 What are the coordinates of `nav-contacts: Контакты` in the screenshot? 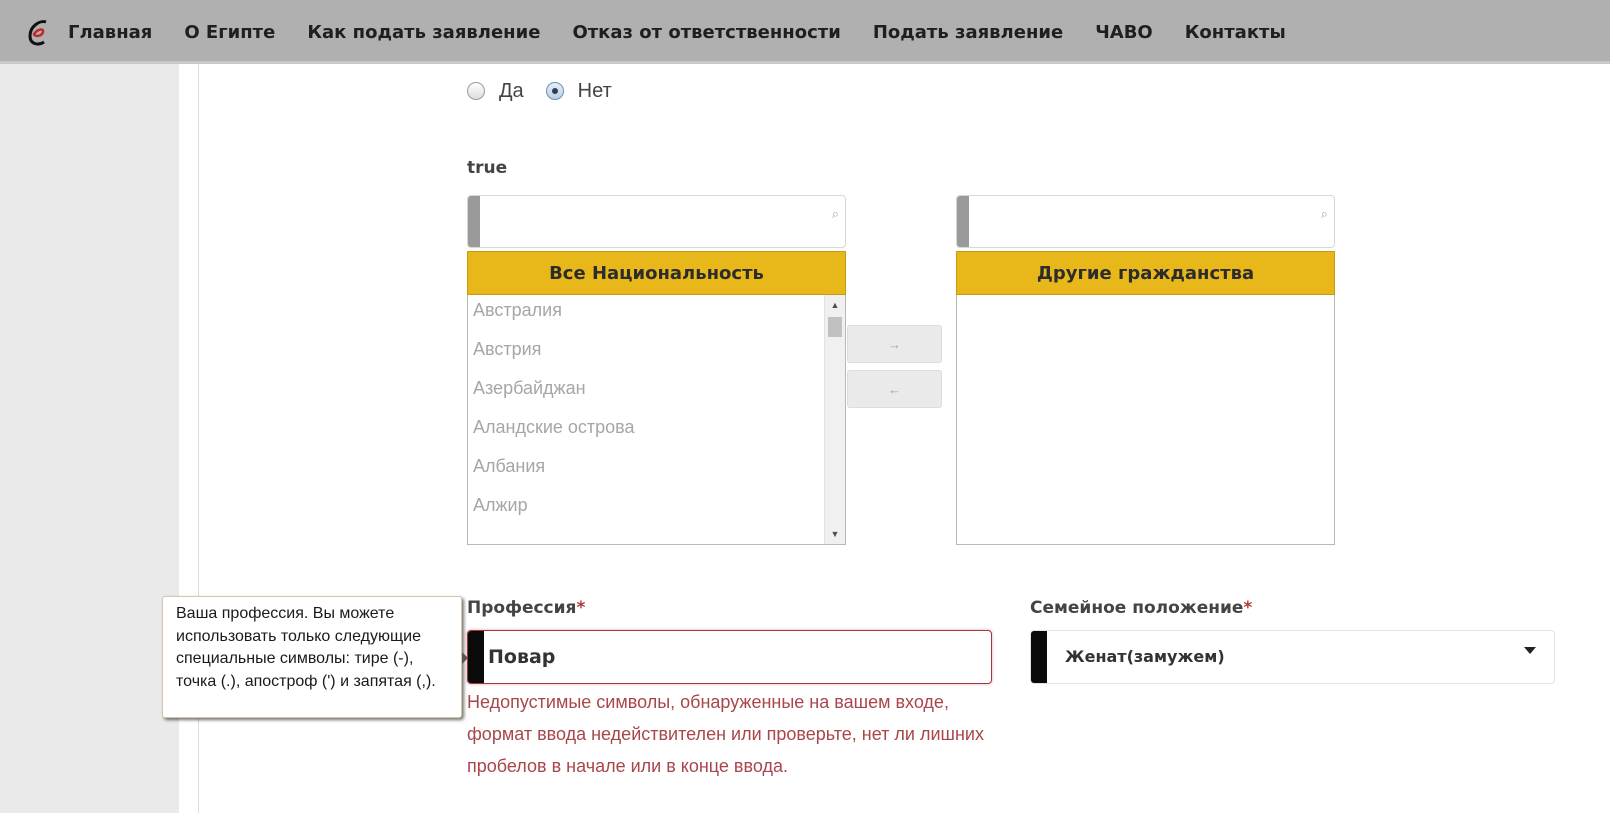 It's located at (1235, 32).